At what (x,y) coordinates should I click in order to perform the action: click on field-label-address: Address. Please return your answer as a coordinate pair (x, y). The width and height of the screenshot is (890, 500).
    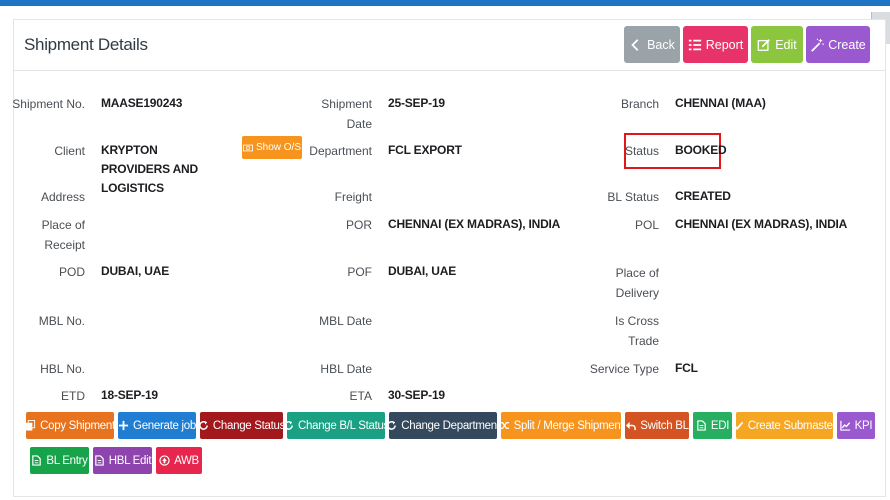
    Looking at the image, I should click on (62, 197).